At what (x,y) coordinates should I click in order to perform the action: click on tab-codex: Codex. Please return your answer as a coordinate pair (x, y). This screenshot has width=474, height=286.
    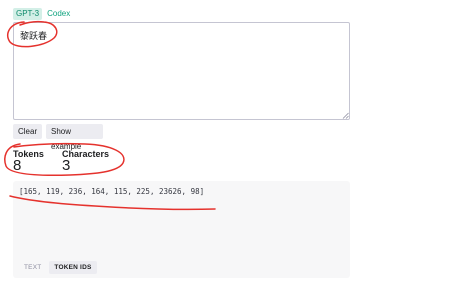
    Looking at the image, I should click on (58, 14).